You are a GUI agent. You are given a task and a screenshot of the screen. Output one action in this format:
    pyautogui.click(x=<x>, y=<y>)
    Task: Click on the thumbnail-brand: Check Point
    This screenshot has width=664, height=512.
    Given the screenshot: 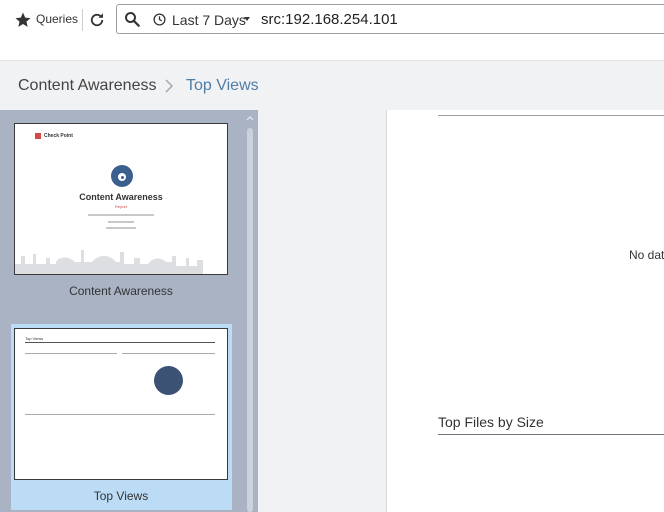 What is the action you would take?
    pyautogui.click(x=58, y=136)
    